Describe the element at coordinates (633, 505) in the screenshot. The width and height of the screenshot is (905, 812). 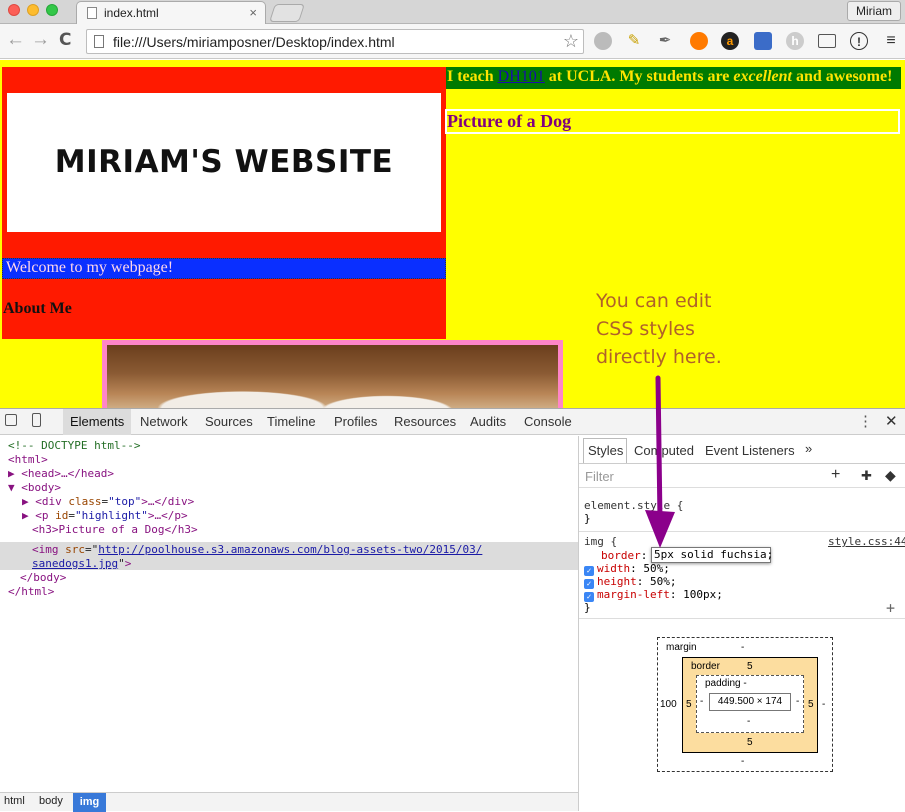
I see `element-style-selector: element.style {` at that location.